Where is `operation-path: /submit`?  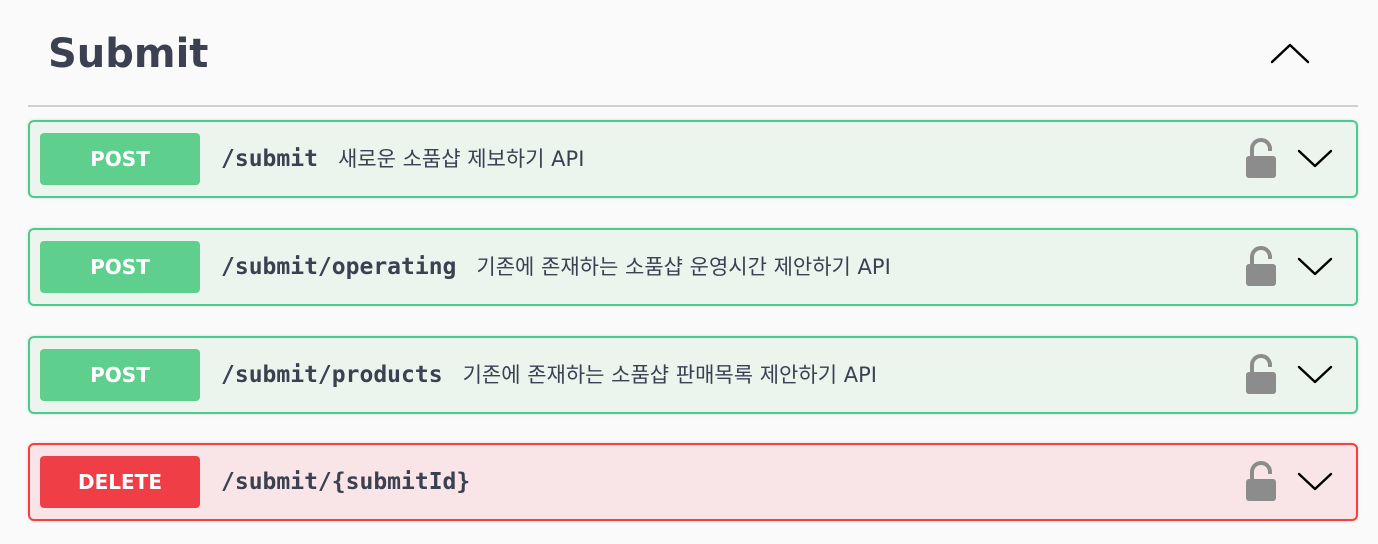
operation-path: /submit is located at coordinates (269, 159).